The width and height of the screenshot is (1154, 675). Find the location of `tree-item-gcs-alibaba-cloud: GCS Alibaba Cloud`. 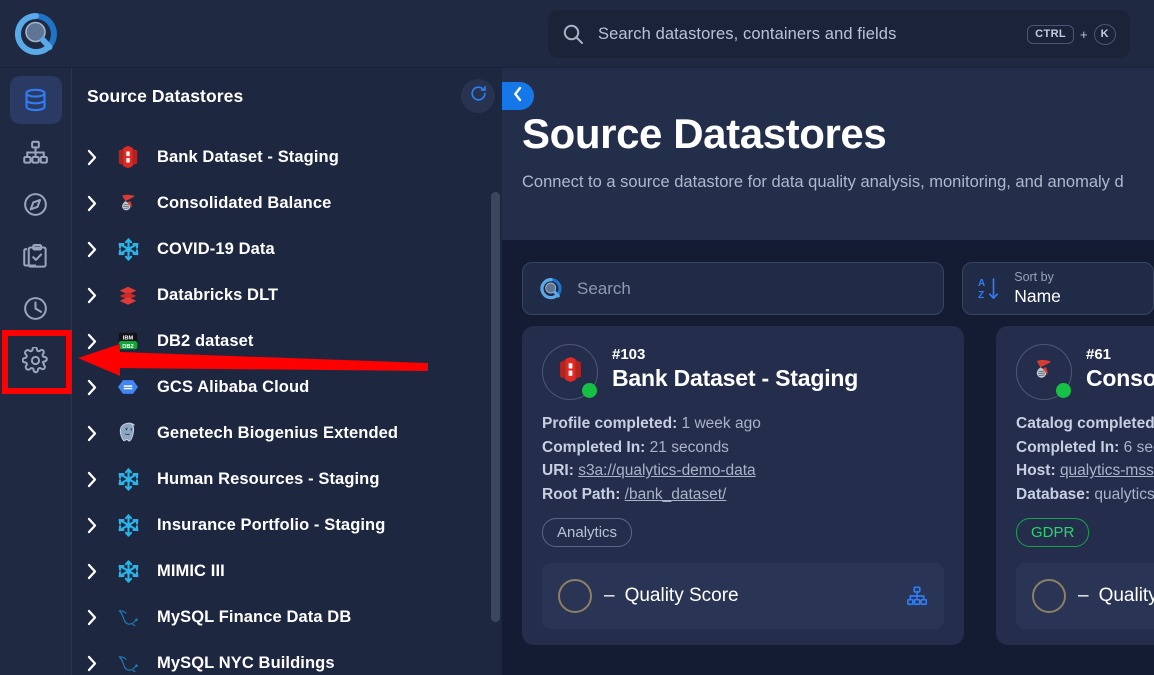

tree-item-gcs-alibaba-cloud: GCS Alibaba Cloud is located at coordinates (287, 387).